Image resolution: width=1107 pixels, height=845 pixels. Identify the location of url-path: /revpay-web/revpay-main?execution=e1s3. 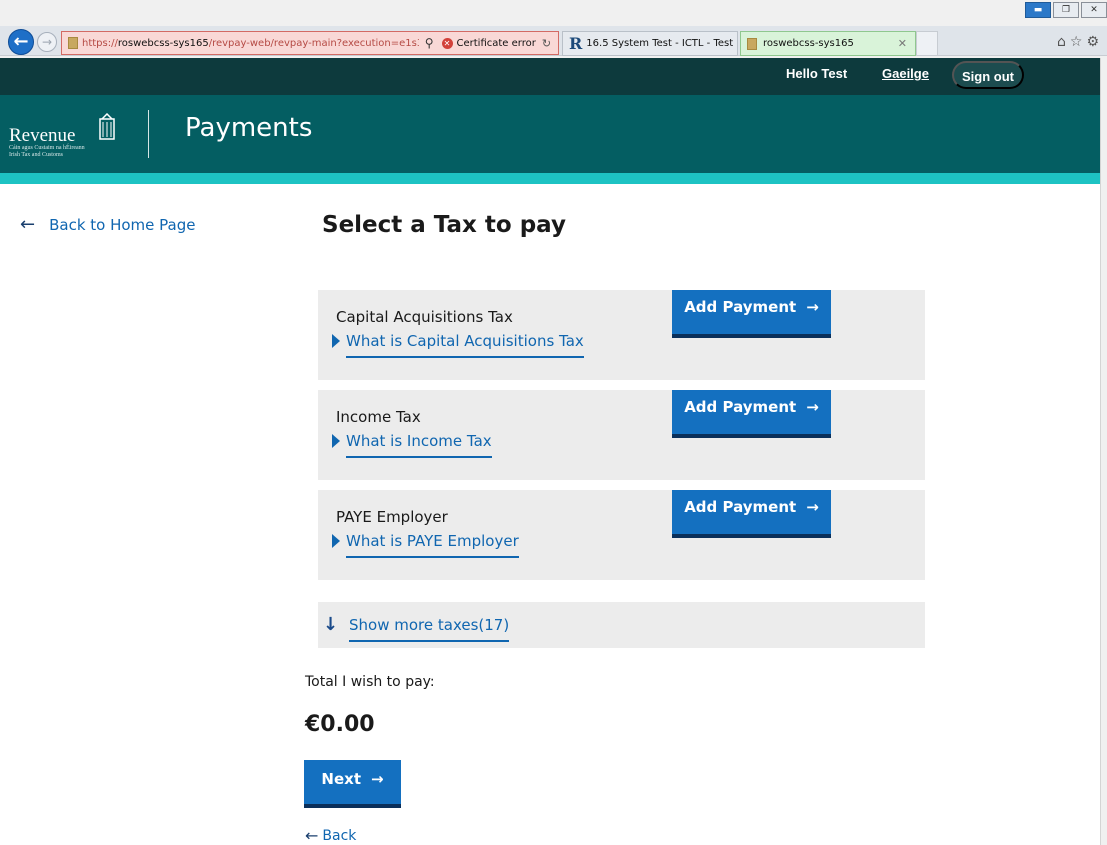
(313, 43).